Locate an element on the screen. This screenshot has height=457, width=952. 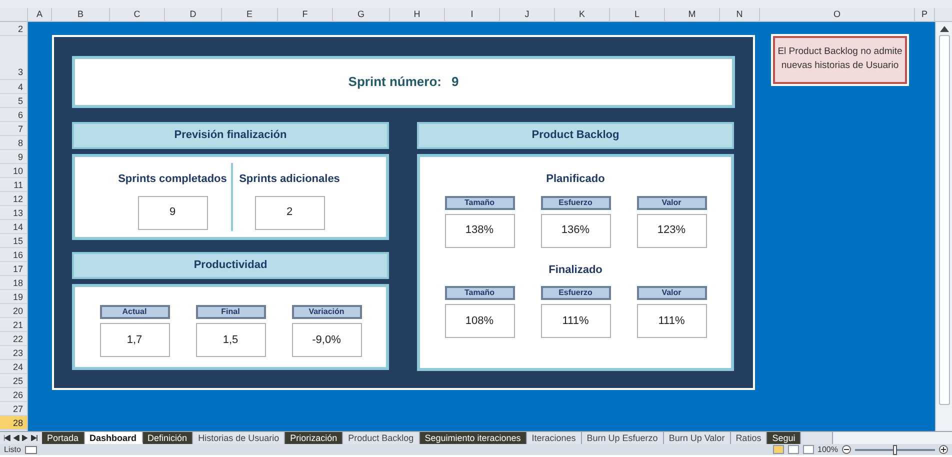
previous-sheet-icon is located at coordinates (16, 438).